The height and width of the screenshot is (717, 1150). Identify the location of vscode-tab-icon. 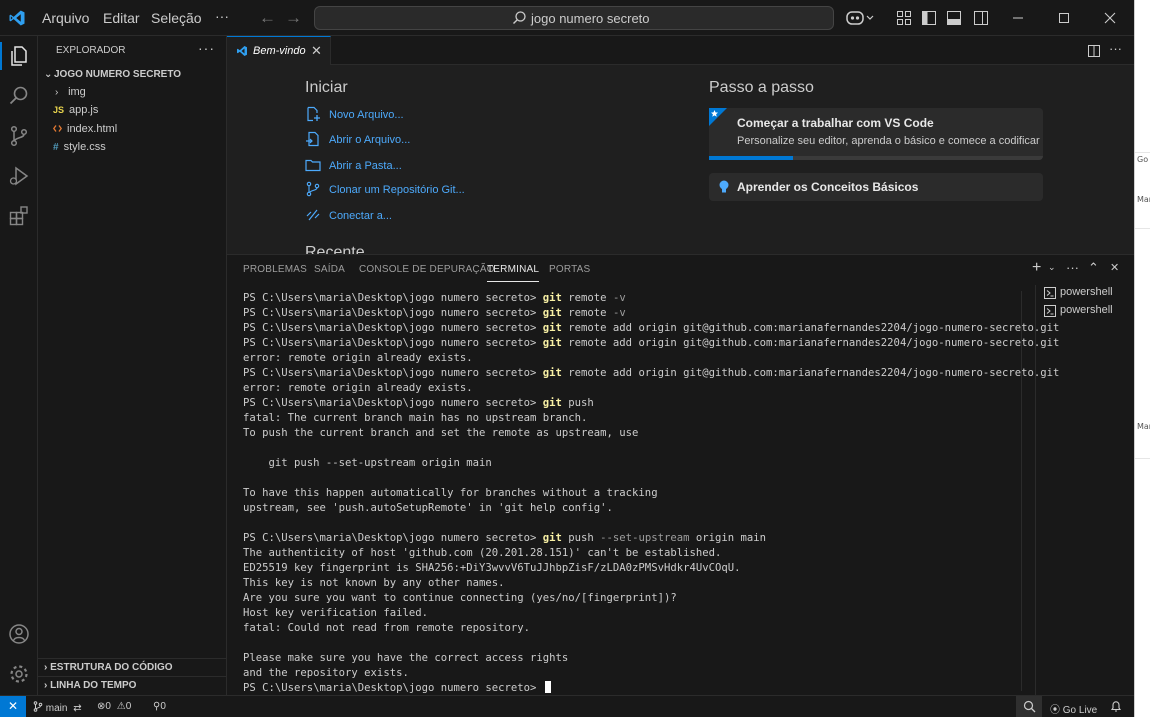
(242, 51).